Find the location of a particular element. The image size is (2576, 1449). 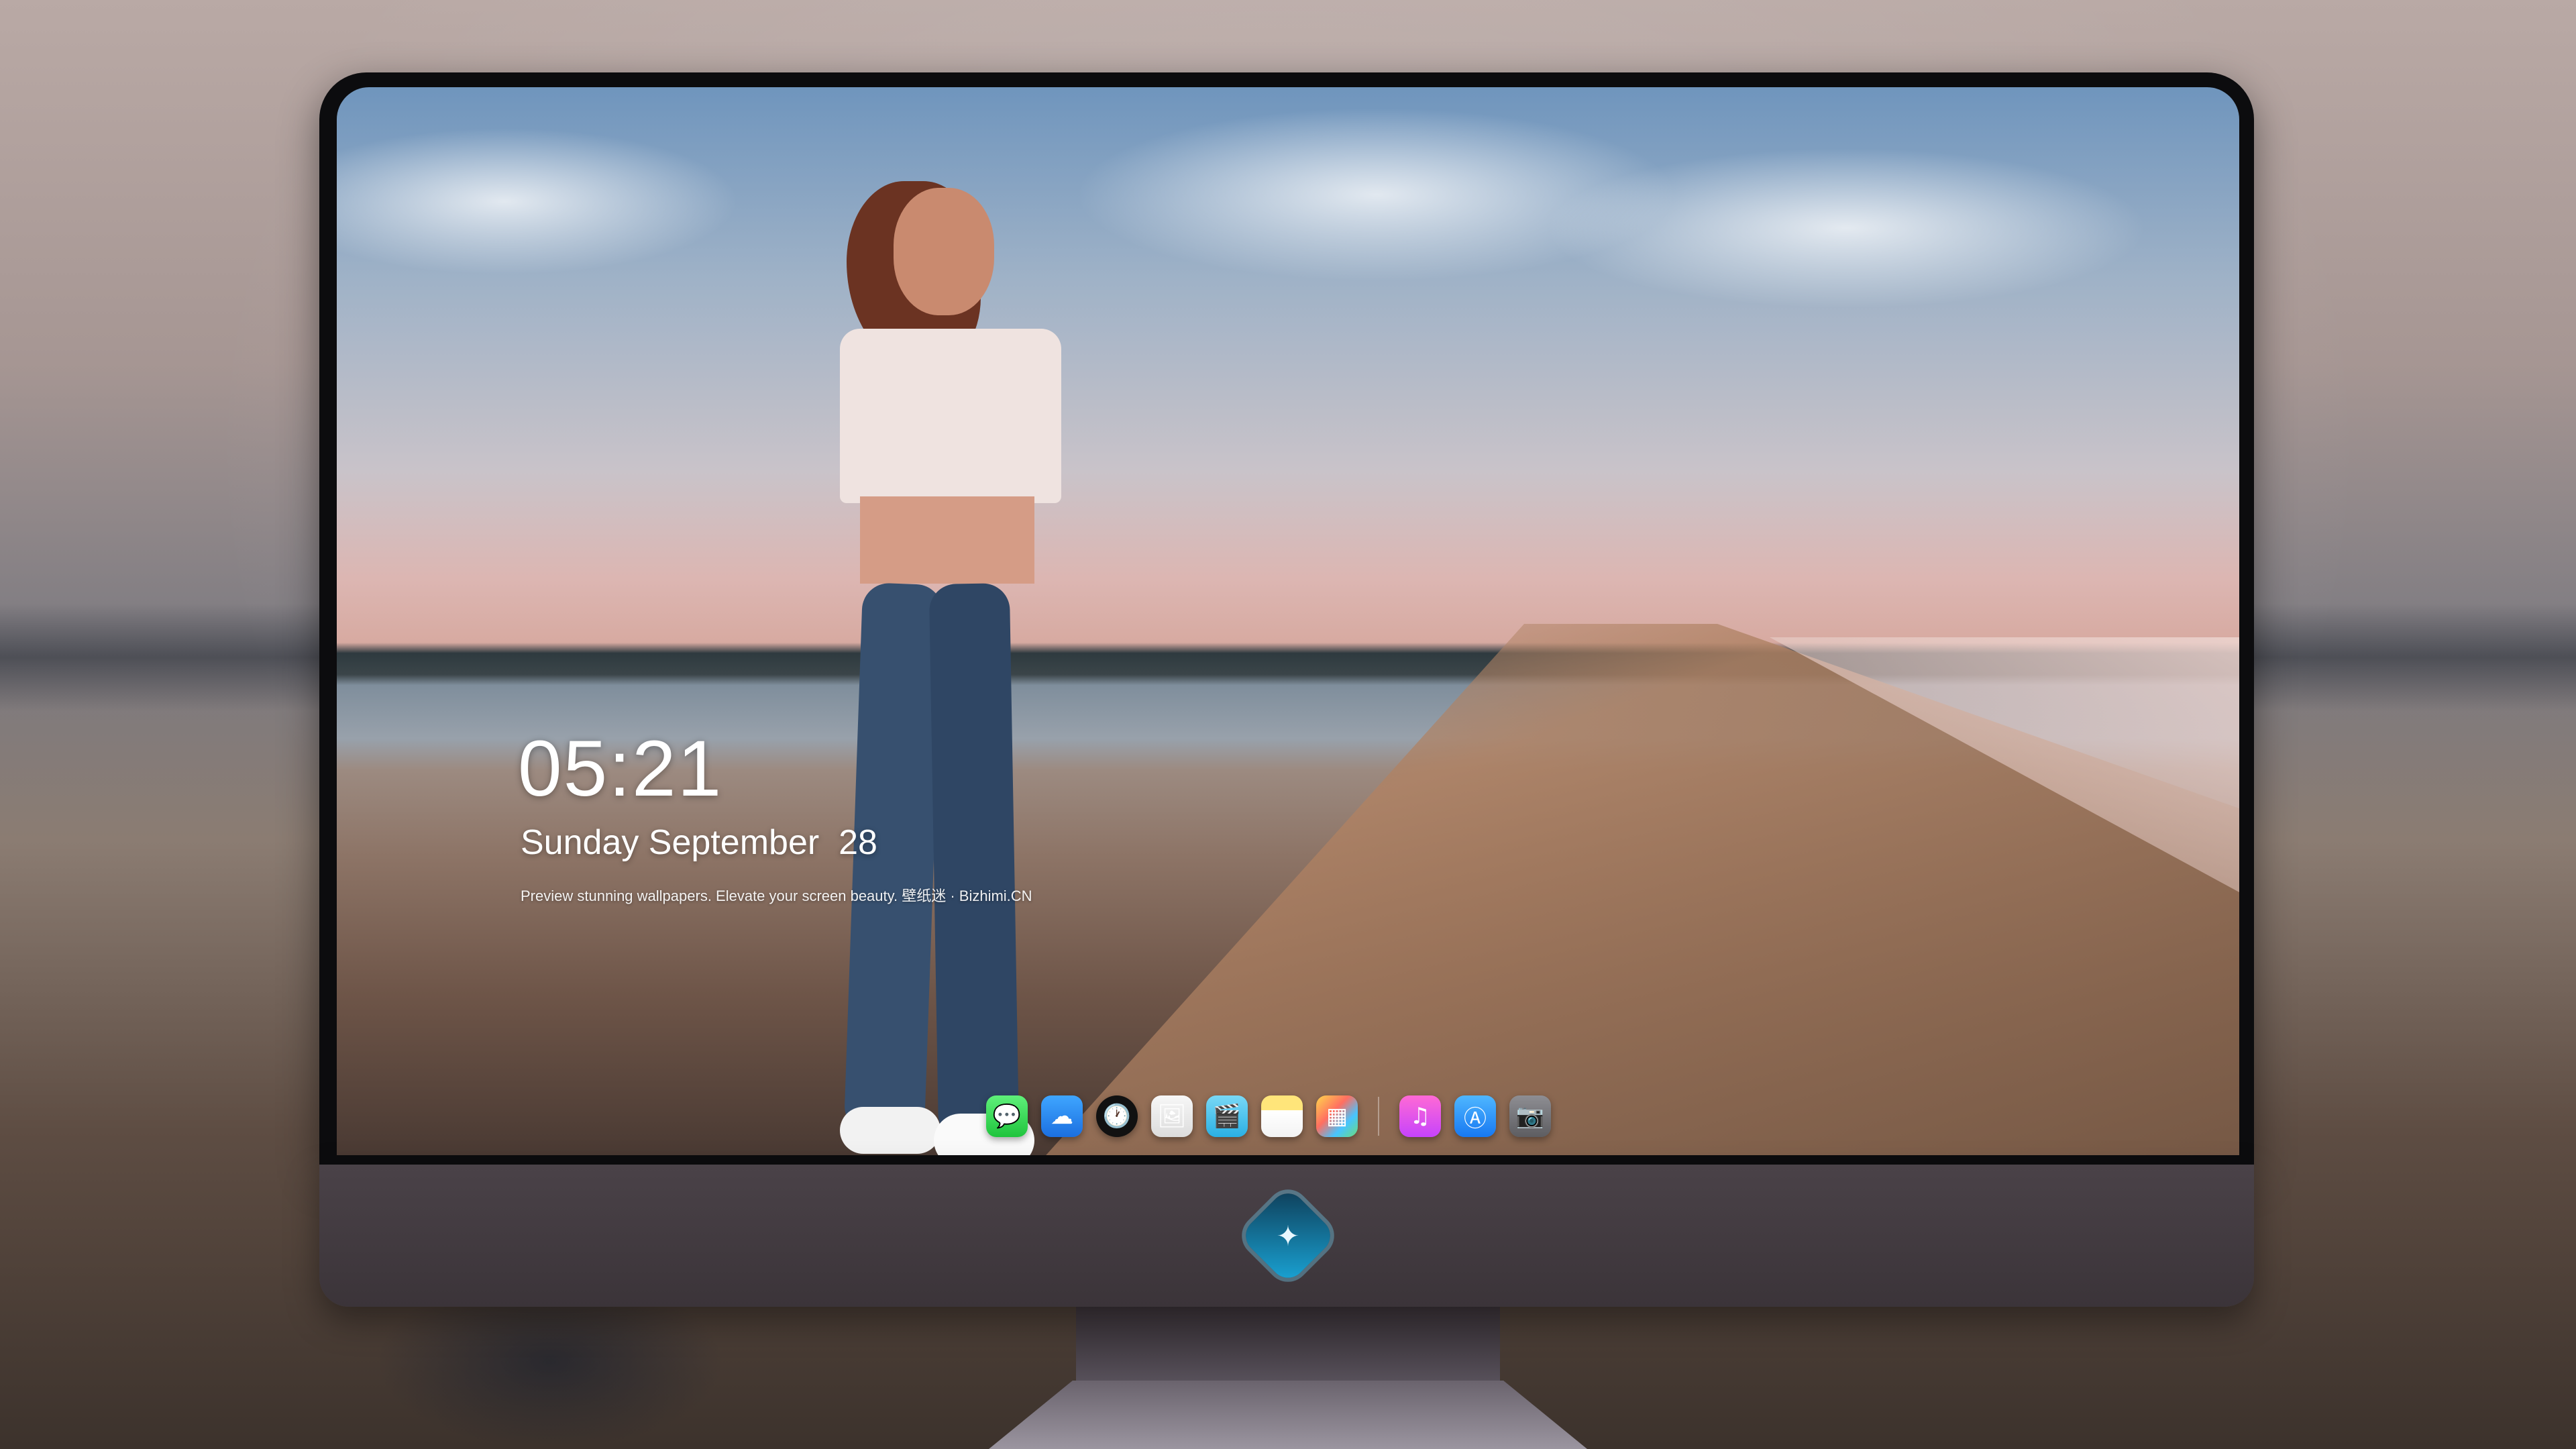

photos-icon: ▦ is located at coordinates (1337, 1116).